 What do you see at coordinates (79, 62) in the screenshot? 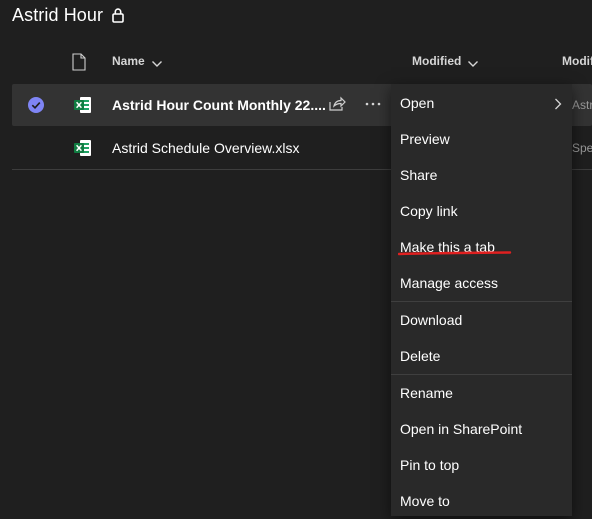
I see `file-type-icon` at bounding box center [79, 62].